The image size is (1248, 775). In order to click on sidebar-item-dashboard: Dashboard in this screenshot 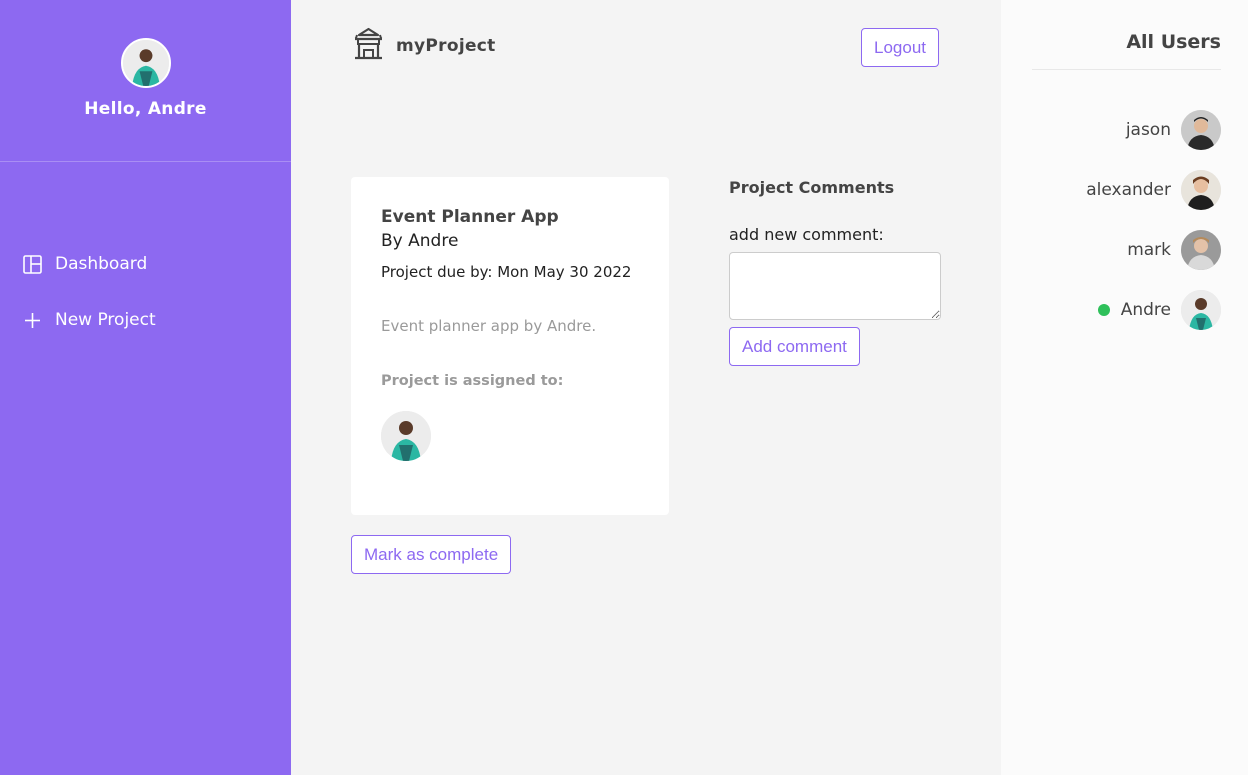, I will do `click(145, 264)`.